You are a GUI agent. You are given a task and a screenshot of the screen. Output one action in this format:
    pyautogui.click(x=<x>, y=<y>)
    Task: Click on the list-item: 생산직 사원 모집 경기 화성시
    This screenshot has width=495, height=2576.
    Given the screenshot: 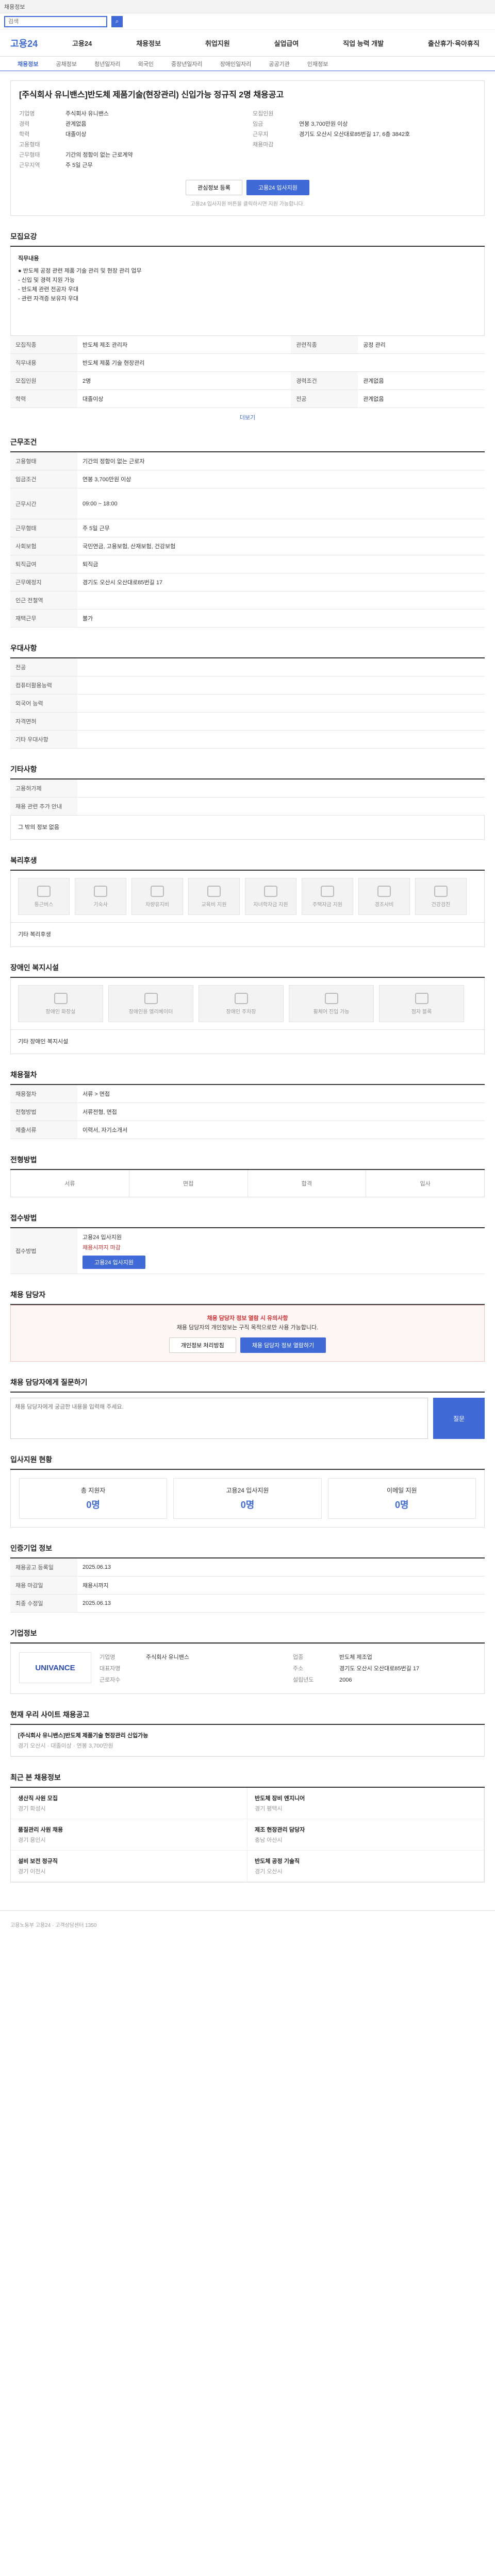 What is the action you would take?
    pyautogui.click(x=129, y=1803)
    